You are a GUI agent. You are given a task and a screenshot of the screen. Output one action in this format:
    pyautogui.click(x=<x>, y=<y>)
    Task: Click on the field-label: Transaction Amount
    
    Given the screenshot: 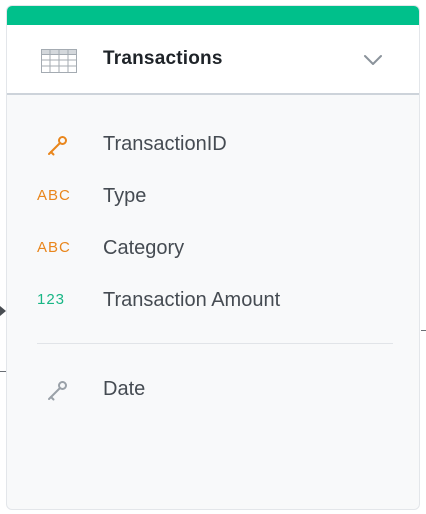 What is the action you would take?
    pyautogui.click(x=192, y=300)
    